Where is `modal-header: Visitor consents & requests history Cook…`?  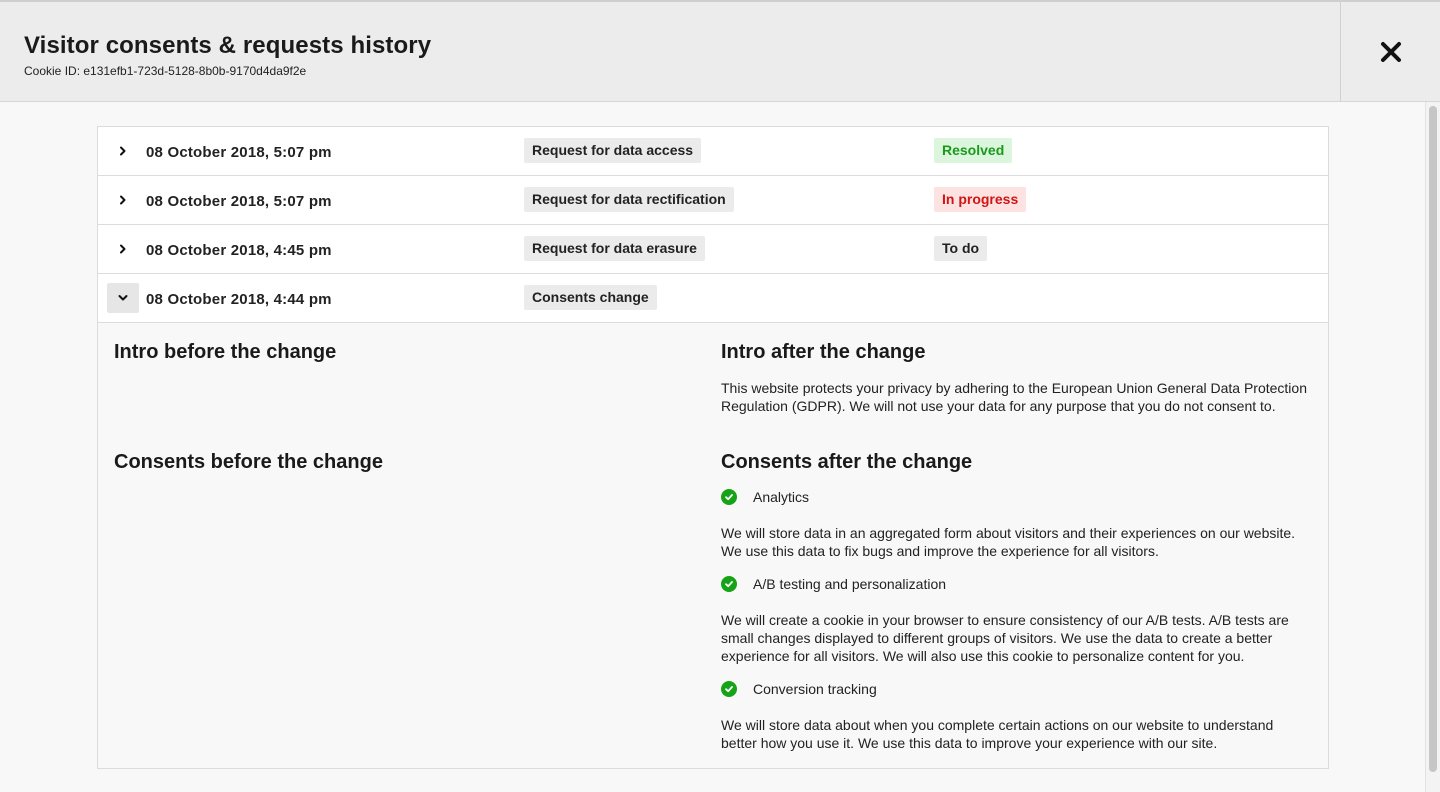
modal-header: Visitor consents & requests history Cook… is located at coordinates (720, 51).